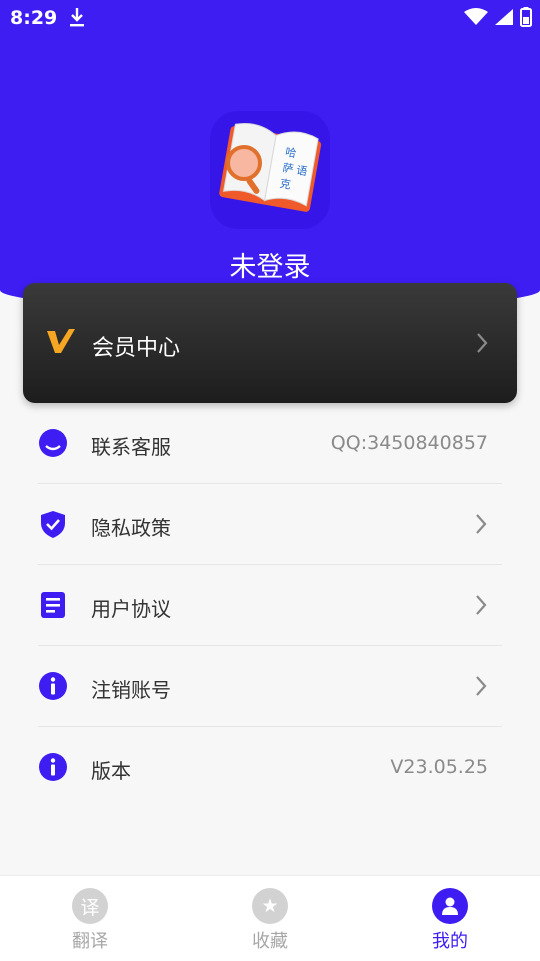  Describe the element at coordinates (77, 19) in the screenshot. I see `download-icon` at that location.